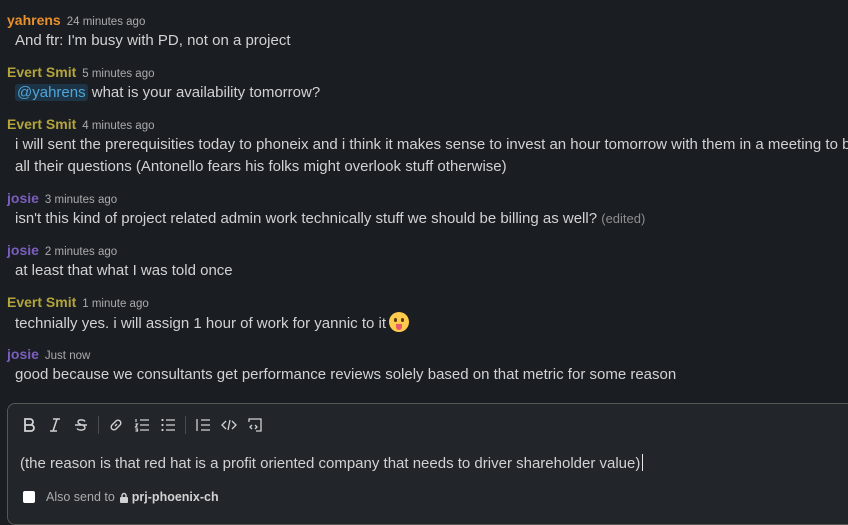 The height and width of the screenshot is (525, 848). Describe the element at coordinates (106, 22) in the screenshot. I see `timestamp: 24 minutes ago` at that location.